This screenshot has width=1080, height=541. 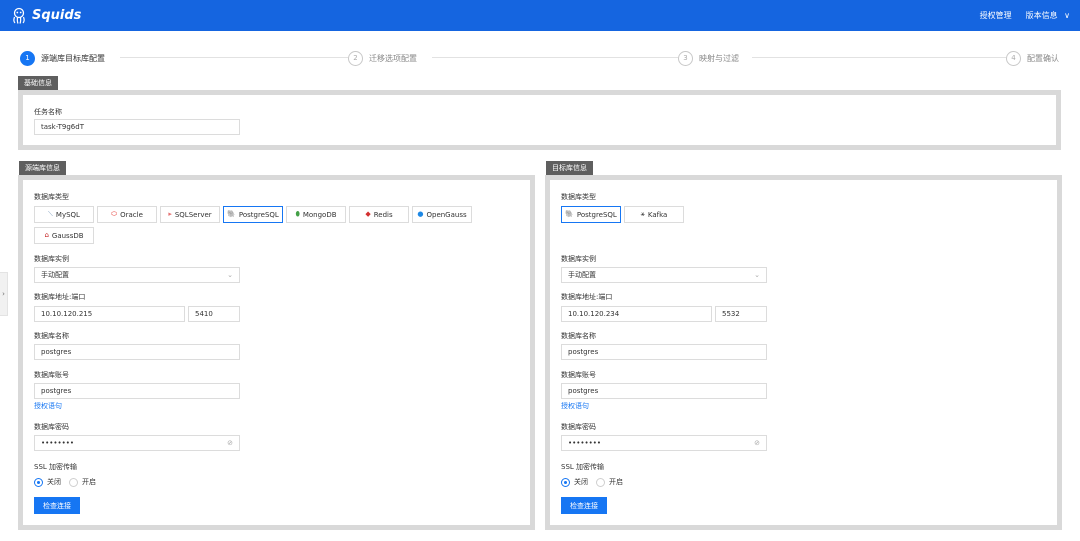 What do you see at coordinates (109, 314) in the screenshot?
I see `source-host-input: 10.10.120.215` at bounding box center [109, 314].